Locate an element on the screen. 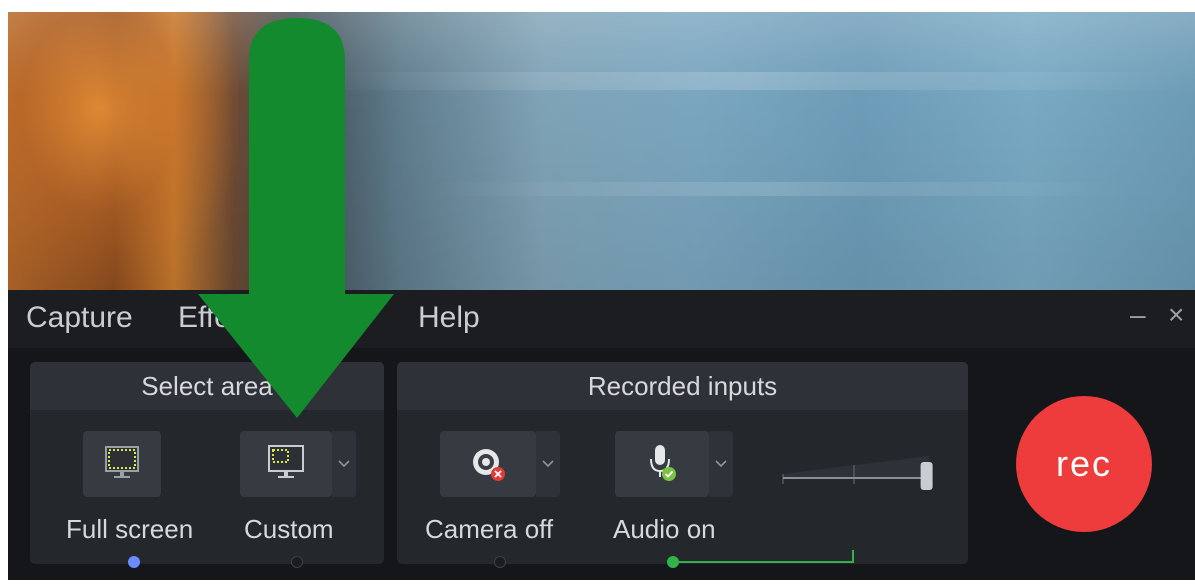  webcam-off-icon is located at coordinates (489, 465).